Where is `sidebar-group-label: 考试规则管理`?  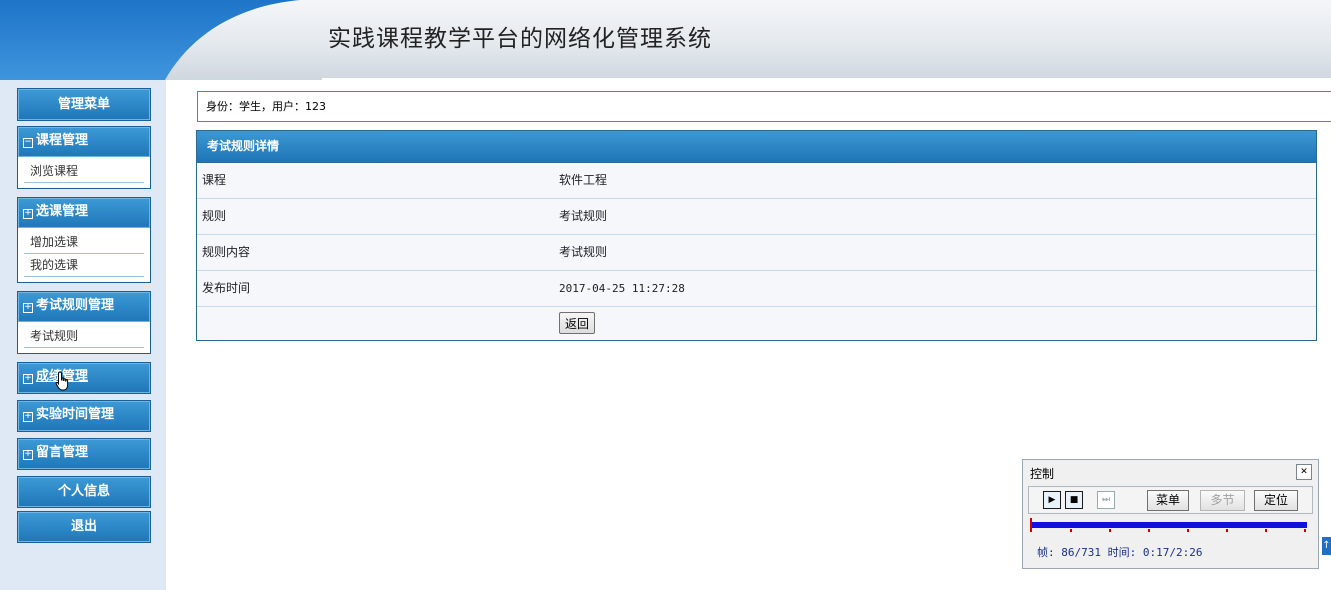 sidebar-group-label: 考试规则管理 is located at coordinates (75, 305).